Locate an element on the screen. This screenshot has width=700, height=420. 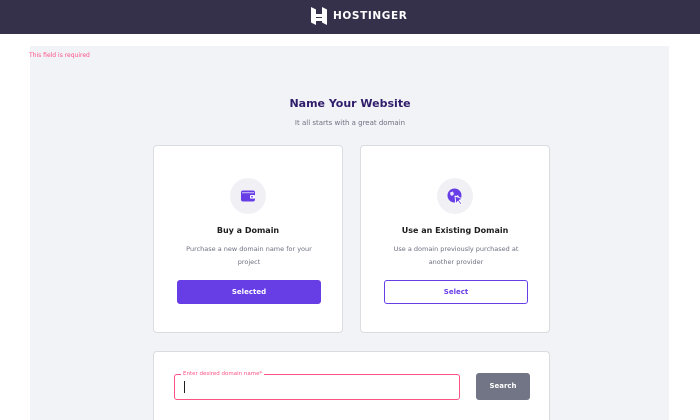
domain-name-input: Enter desired domain name* is located at coordinates (317, 385).